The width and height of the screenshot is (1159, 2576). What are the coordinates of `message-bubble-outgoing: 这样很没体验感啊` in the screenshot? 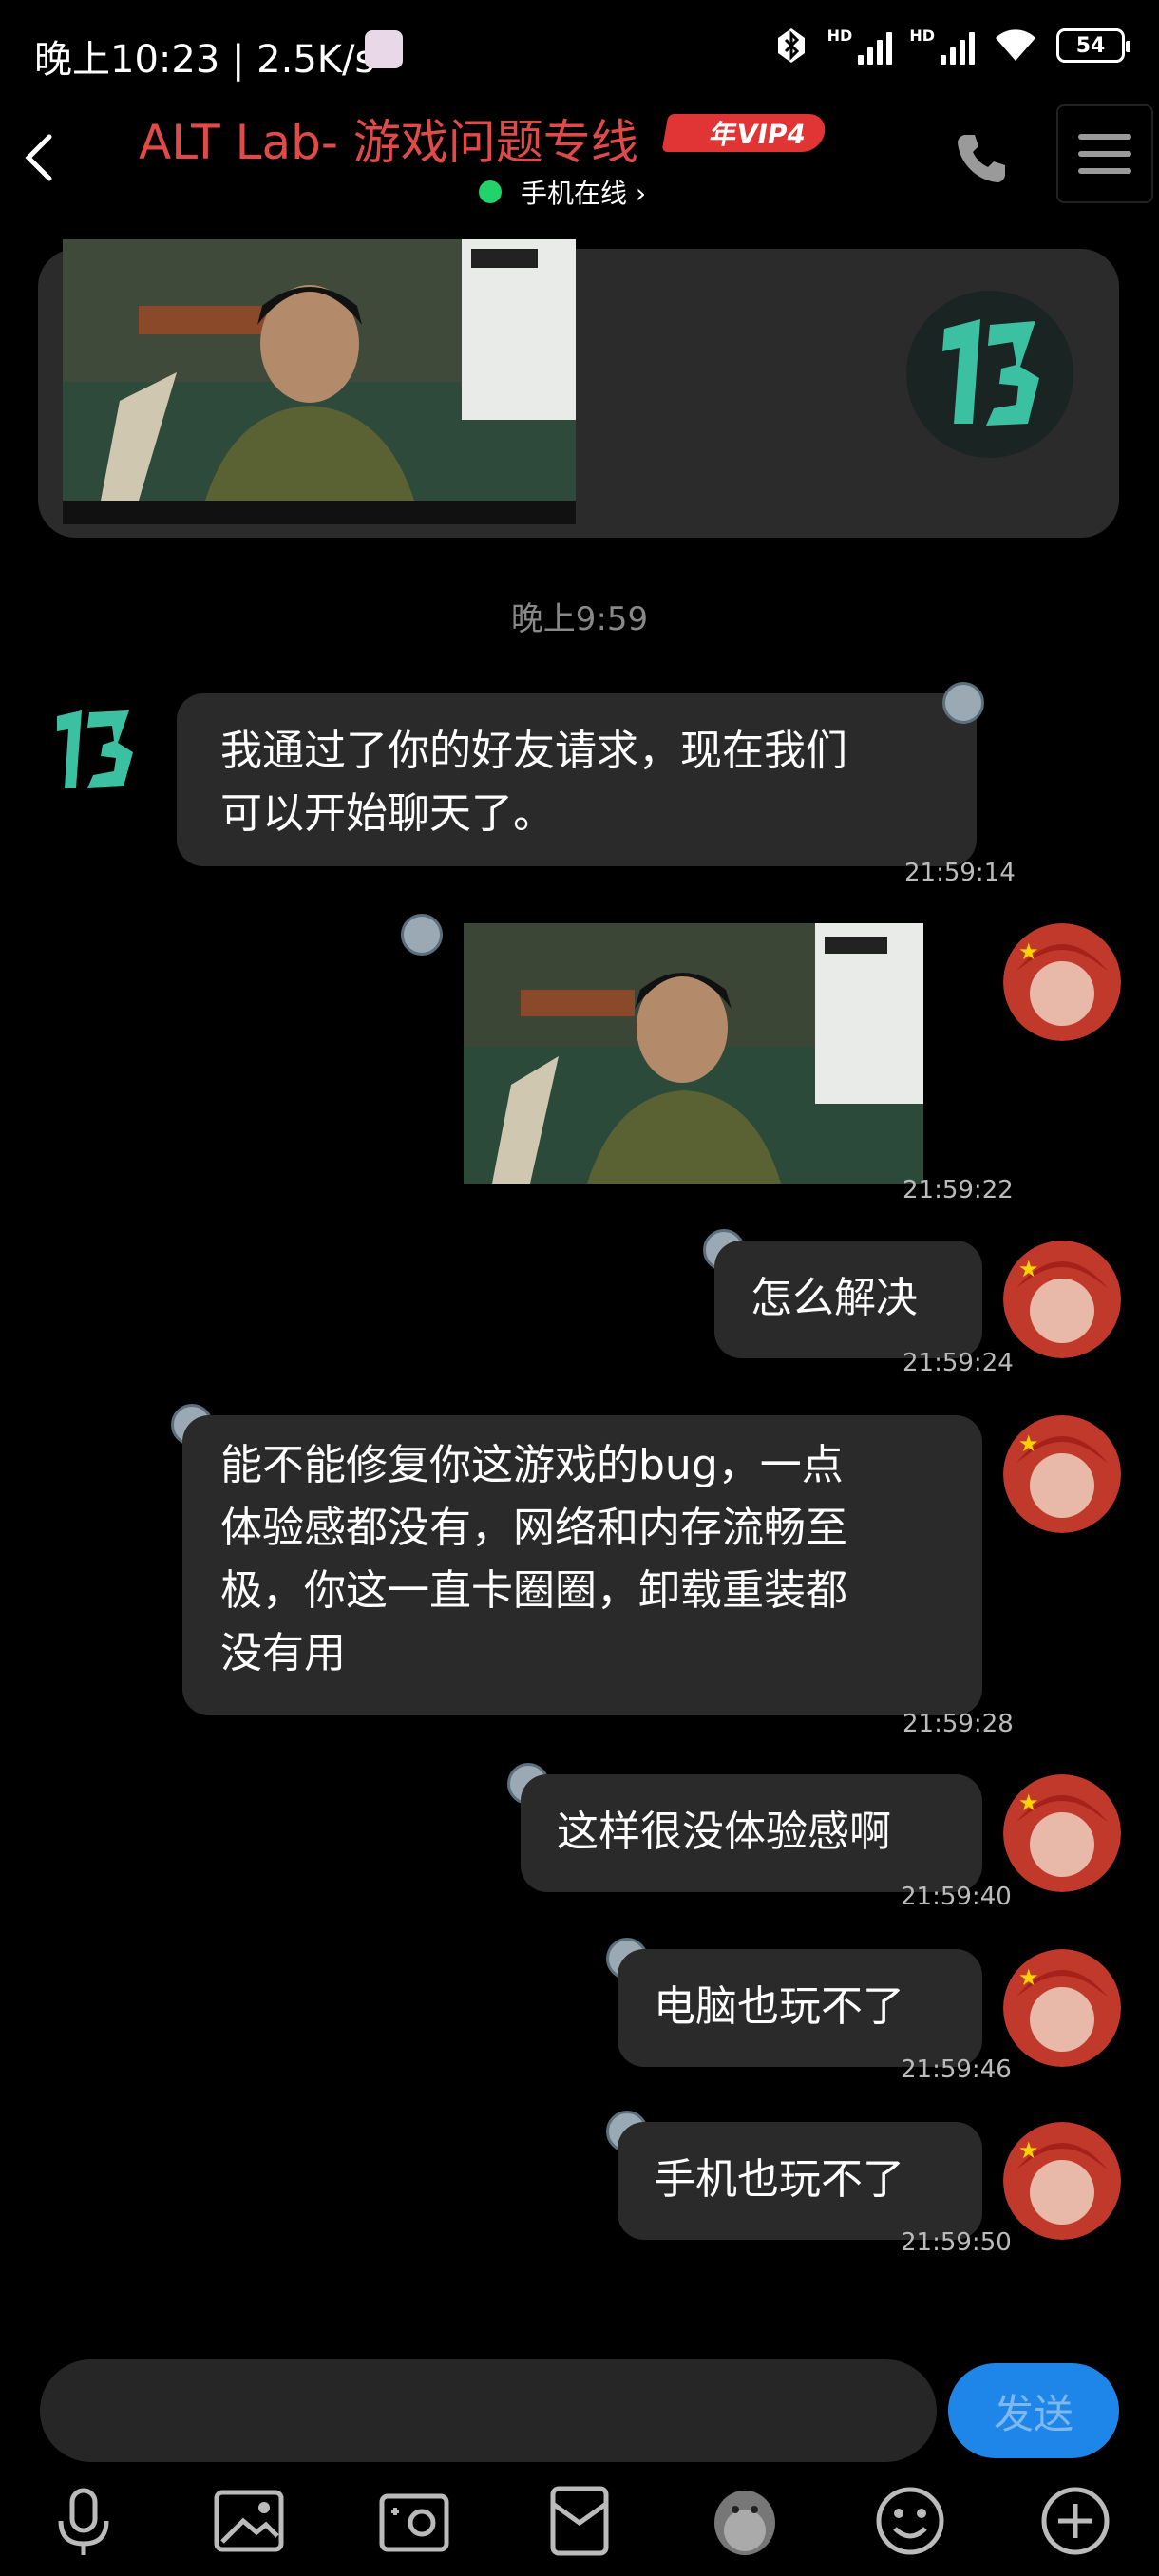 It's located at (751, 1833).